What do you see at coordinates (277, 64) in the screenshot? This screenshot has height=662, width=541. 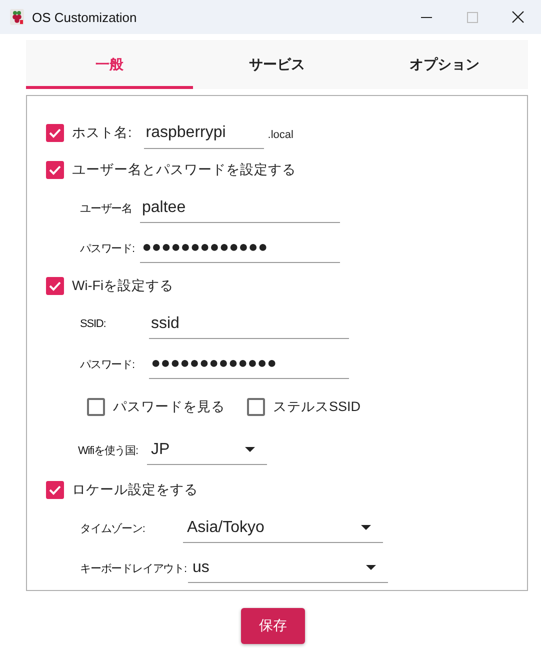 I see `tab: サービス` at bounding box center [277, 64].